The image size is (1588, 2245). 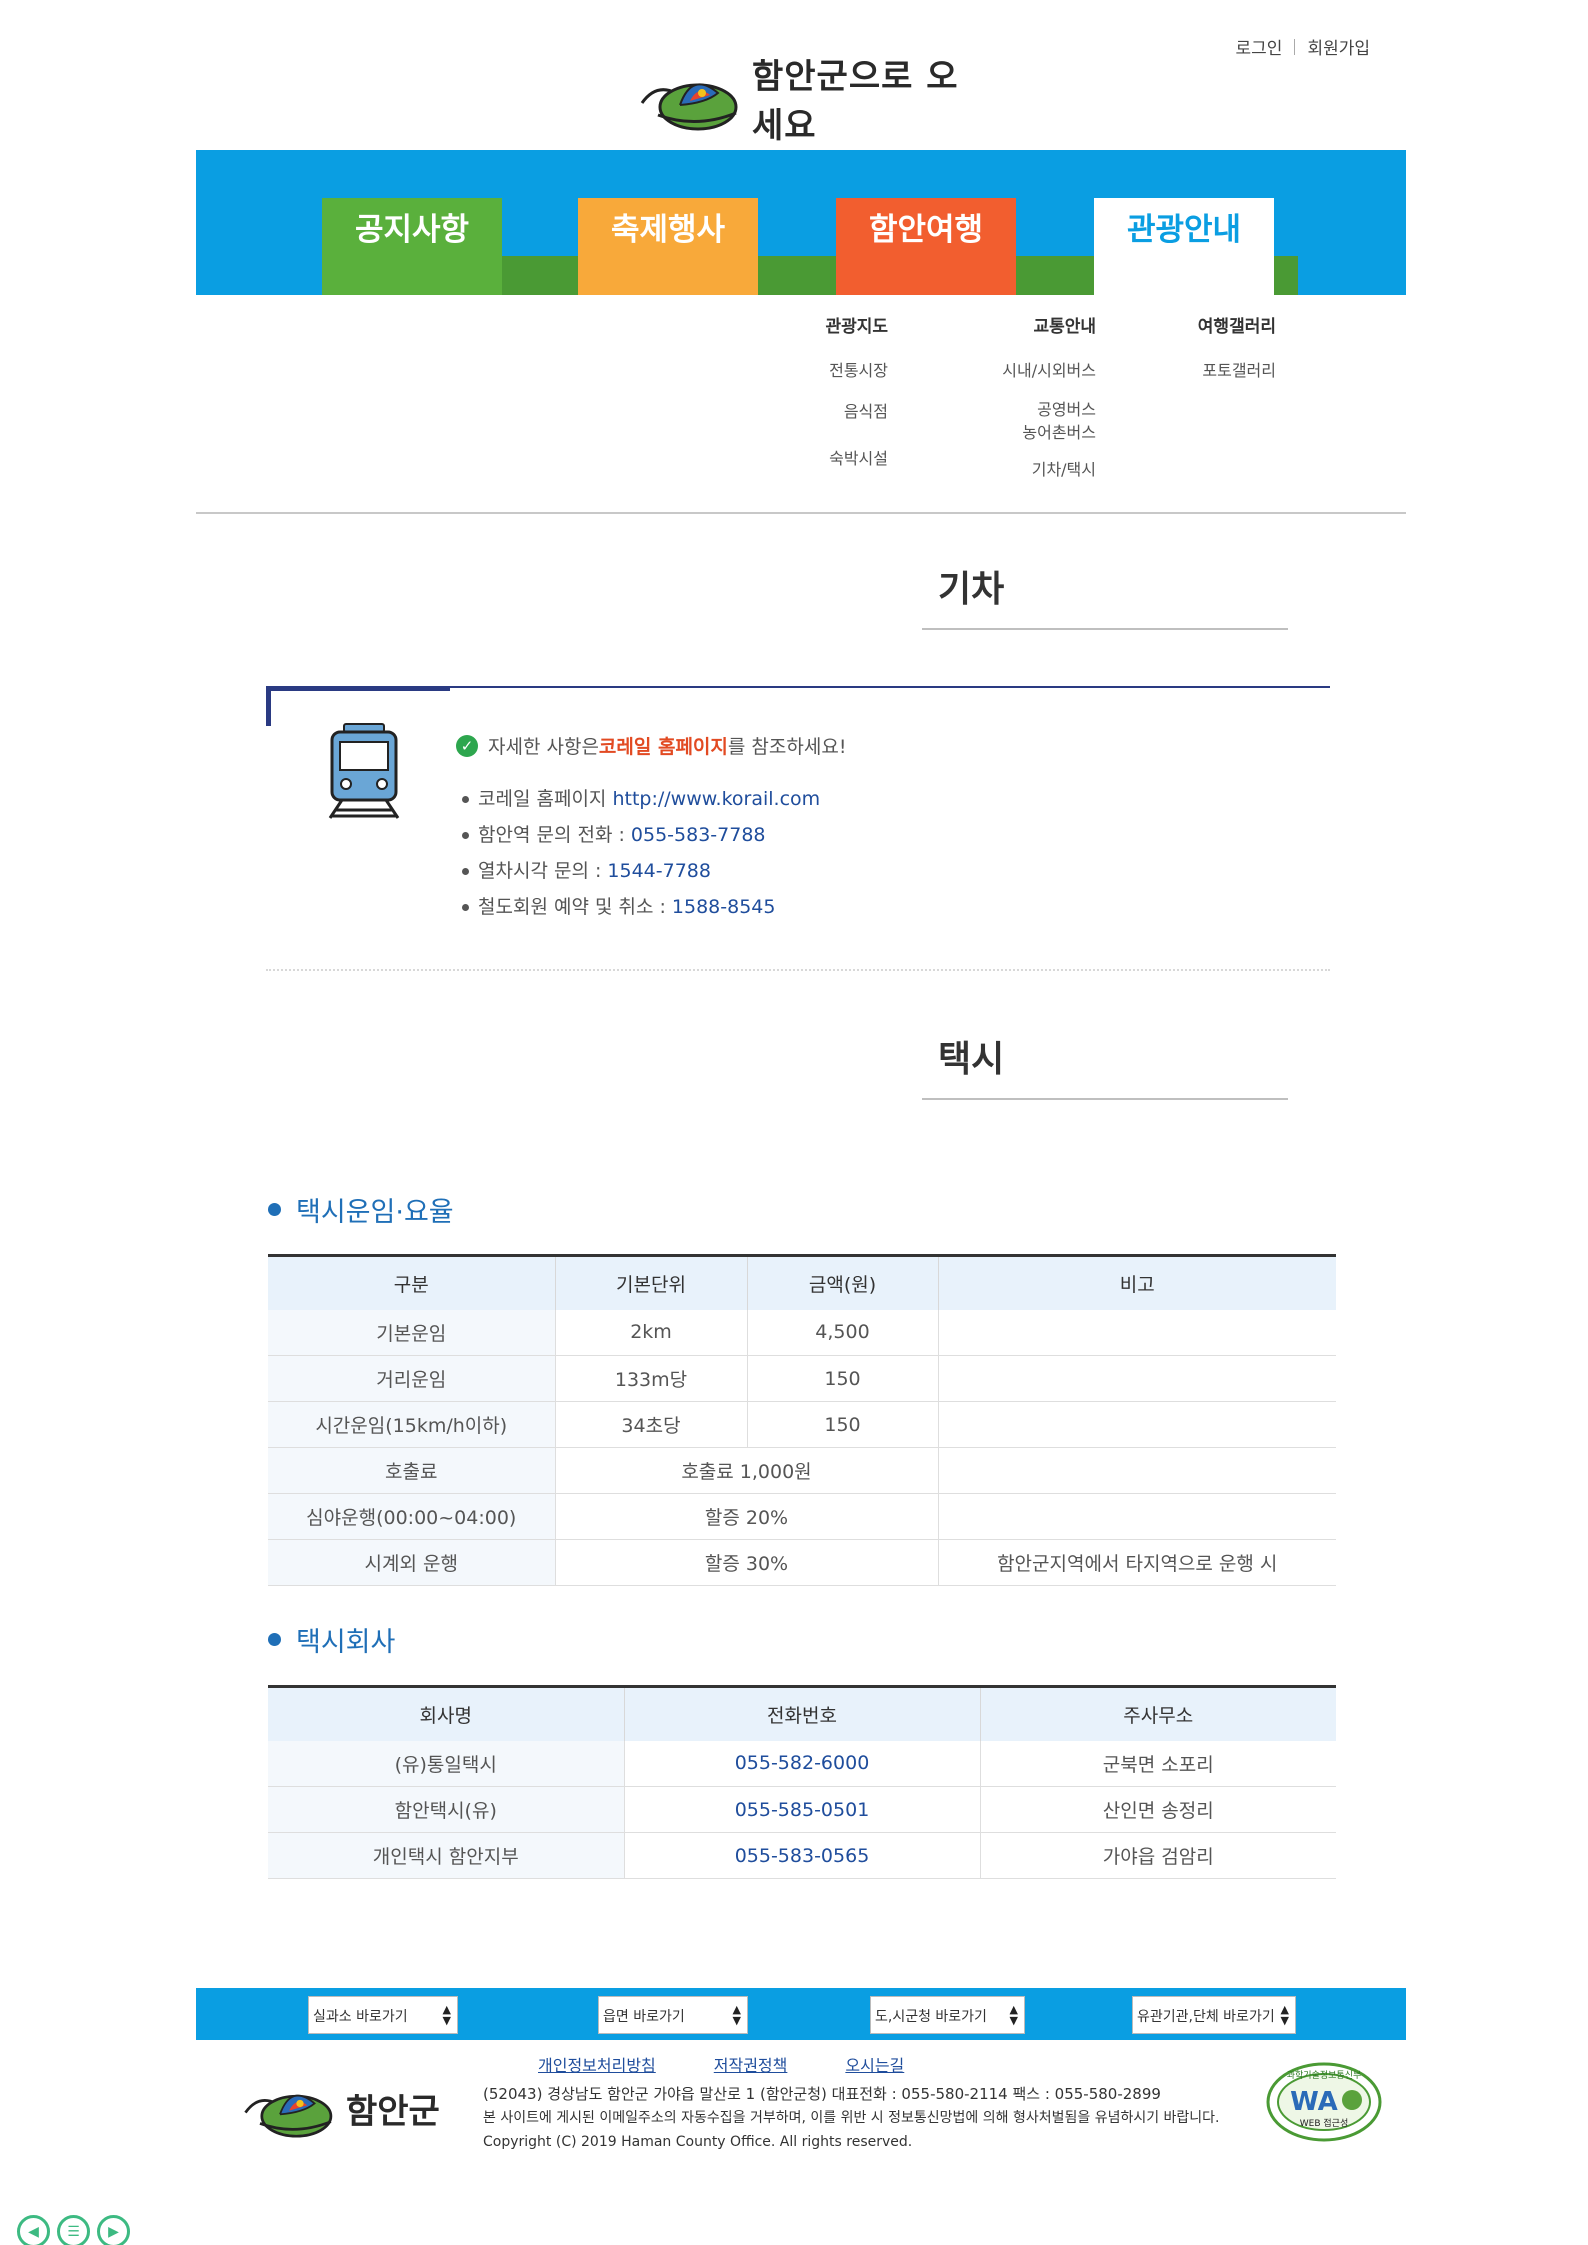 I want to click on submenu-title: 교통안내, so click(x=1049, y=324).